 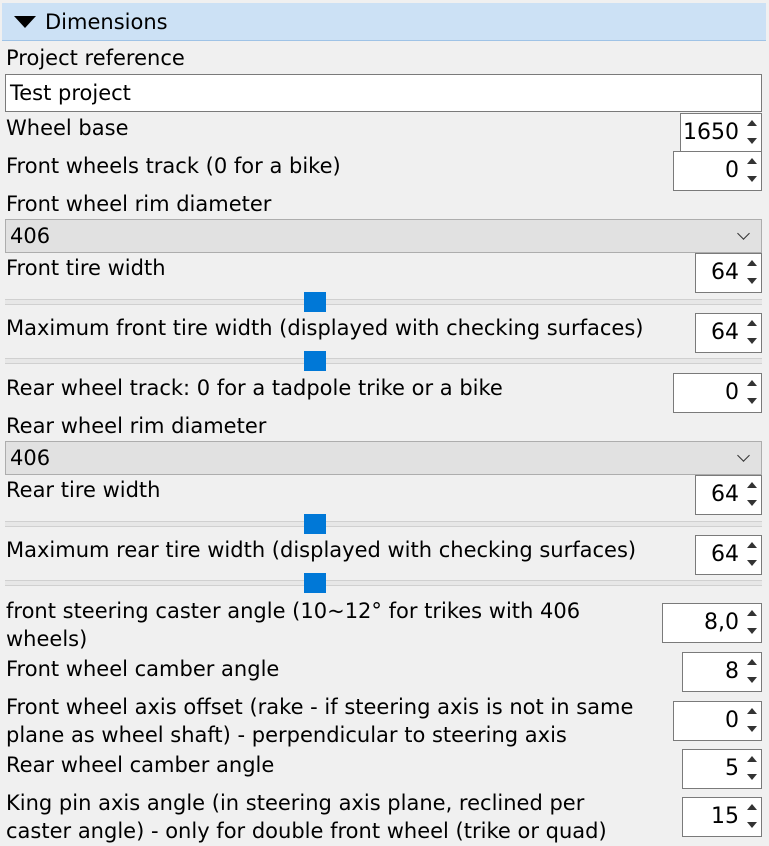 I want to click on dimensions-section-header: Dimensions, so click(x=384, y=22).